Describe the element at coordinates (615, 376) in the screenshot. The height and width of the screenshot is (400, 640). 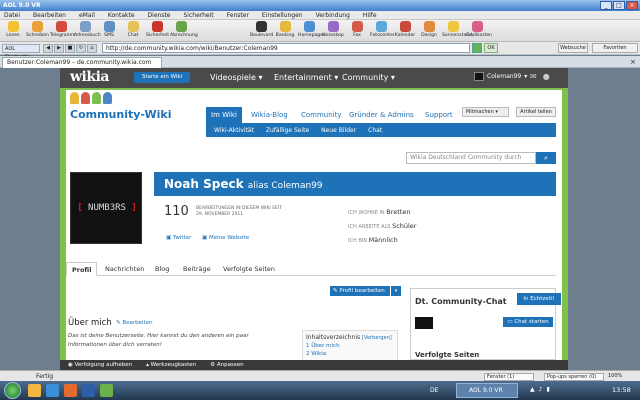
I see `zoom-level: 100%` at that location.